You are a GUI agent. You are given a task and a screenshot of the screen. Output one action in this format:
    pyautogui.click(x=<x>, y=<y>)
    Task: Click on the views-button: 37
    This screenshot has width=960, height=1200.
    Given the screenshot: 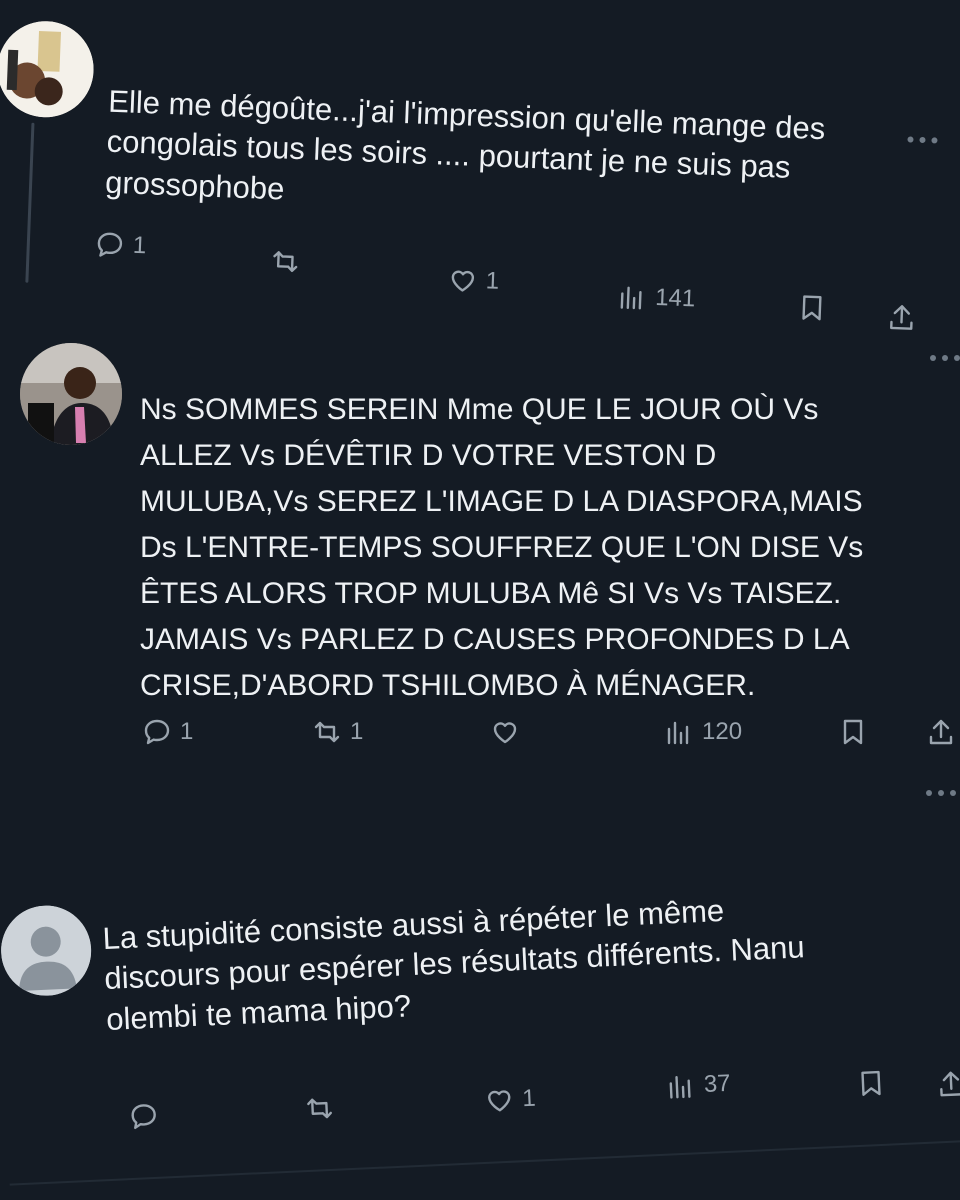 What is the action you would take?
    pyautogui.click(x=698, y=1085)
    